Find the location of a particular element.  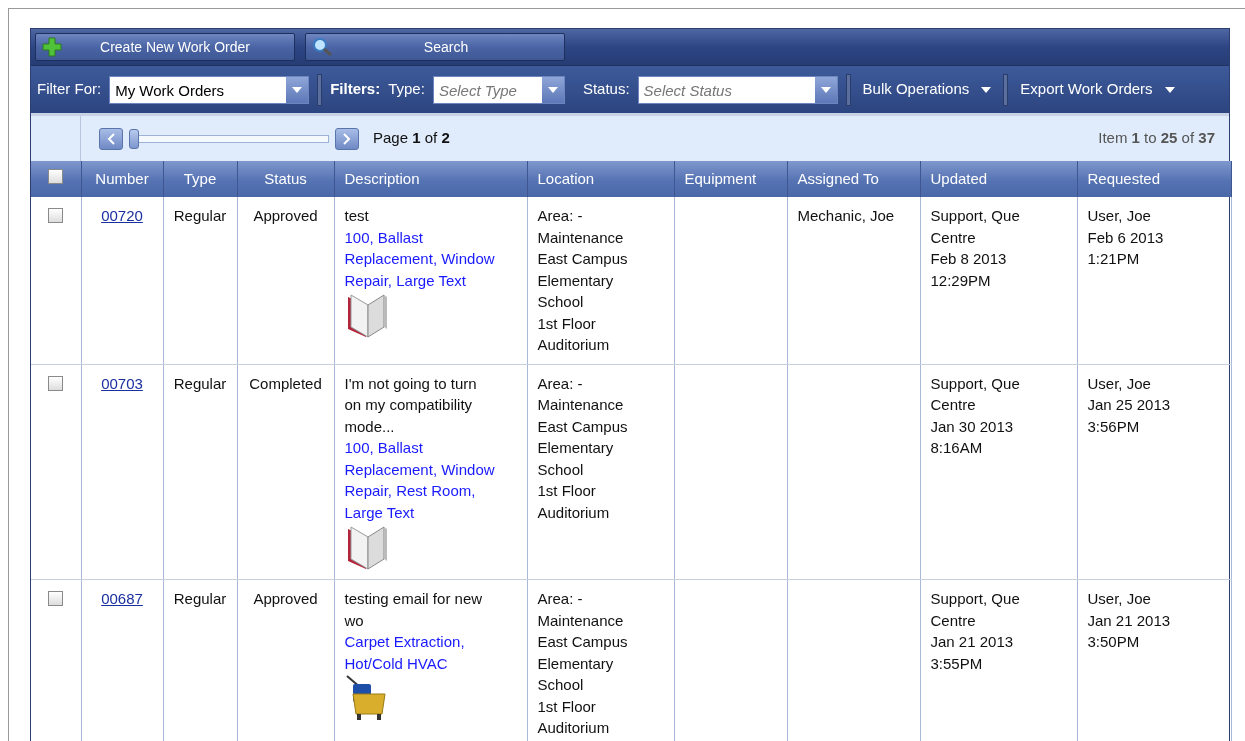

updated-text: 3:55PM is located at coordinates (957, 663).